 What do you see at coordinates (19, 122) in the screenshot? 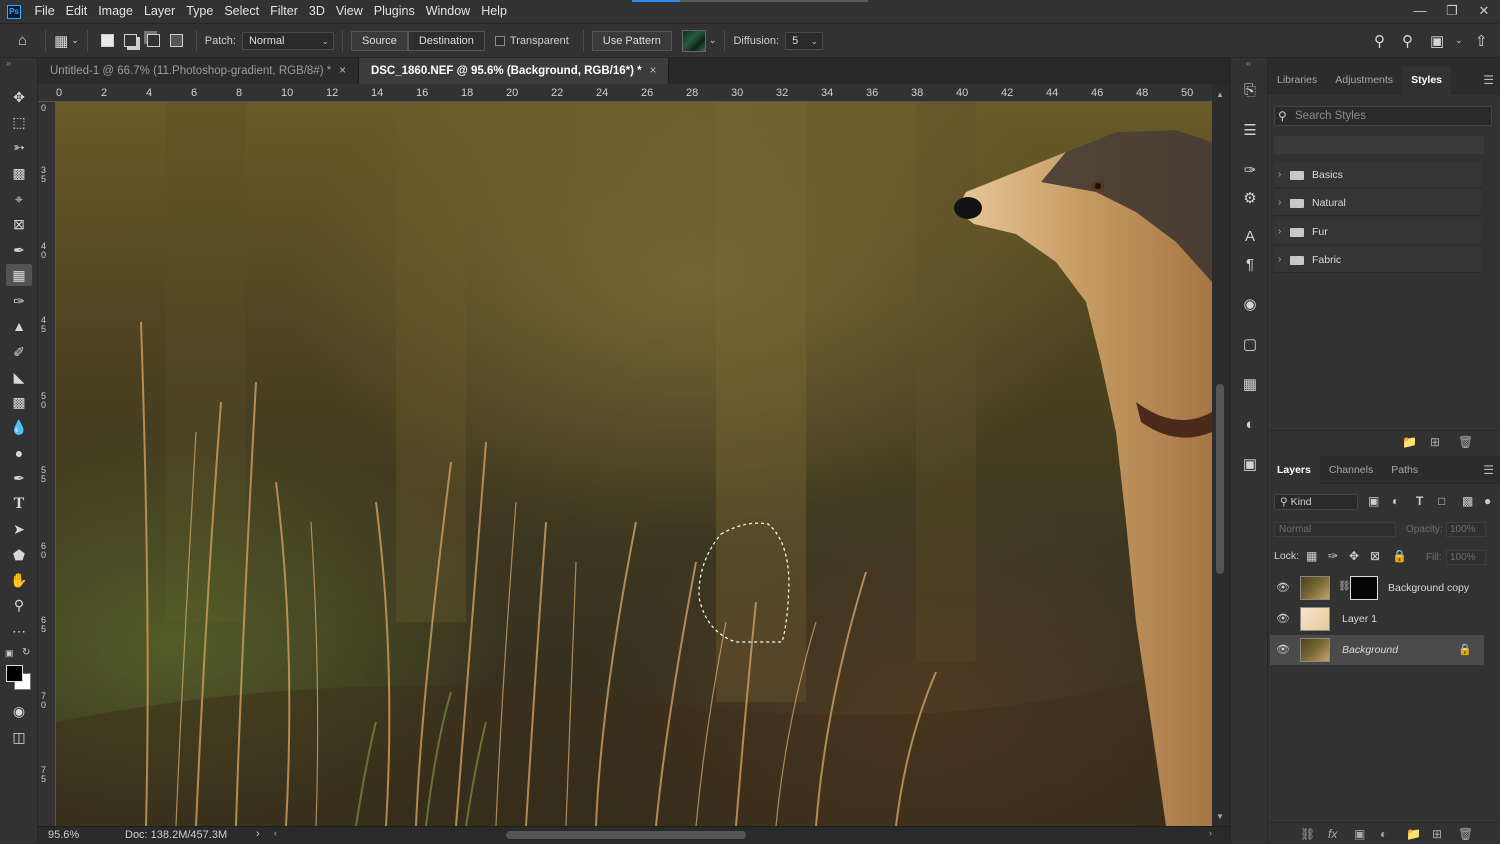
I see `marquee-icon: ⬚` at bounding box center [19, 122].